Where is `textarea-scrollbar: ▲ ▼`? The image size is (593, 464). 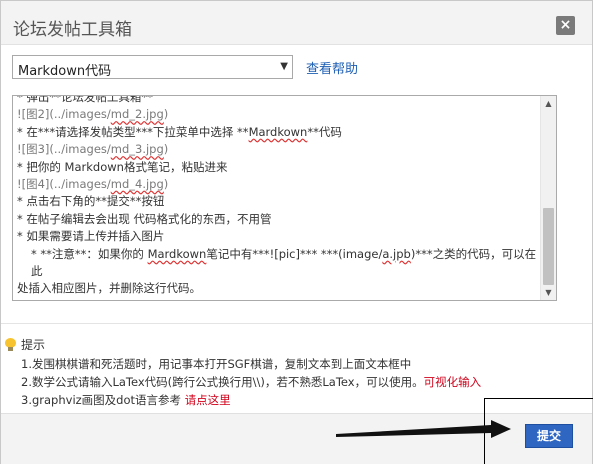 textarea-scrollbar: ▲ ▼ is located at coordinates (548, 198).